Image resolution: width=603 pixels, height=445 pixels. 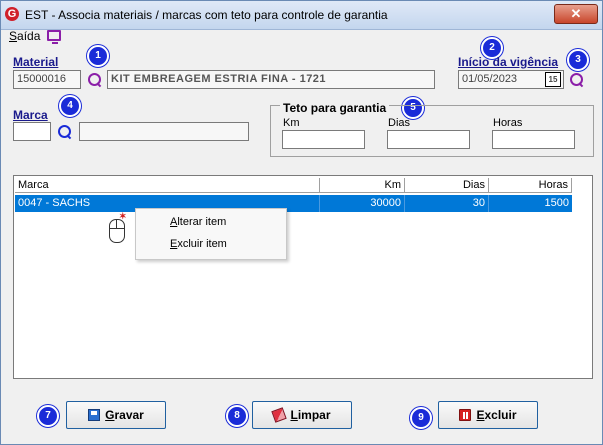 I want to click on menu-bar: Saída, so click(x=301, y=37).